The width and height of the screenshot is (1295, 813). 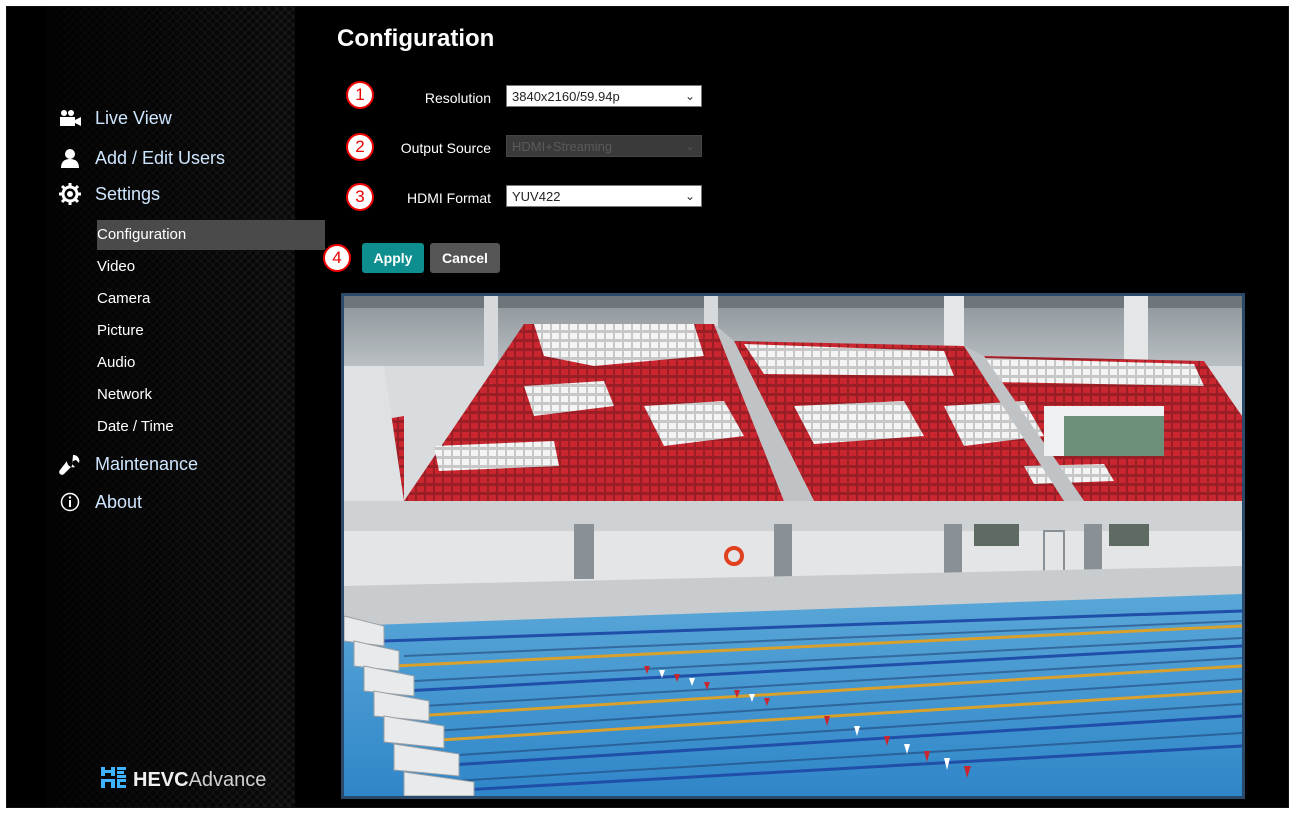 I want to click on nav-item-settings: Settings, so click(x=108, y=194).